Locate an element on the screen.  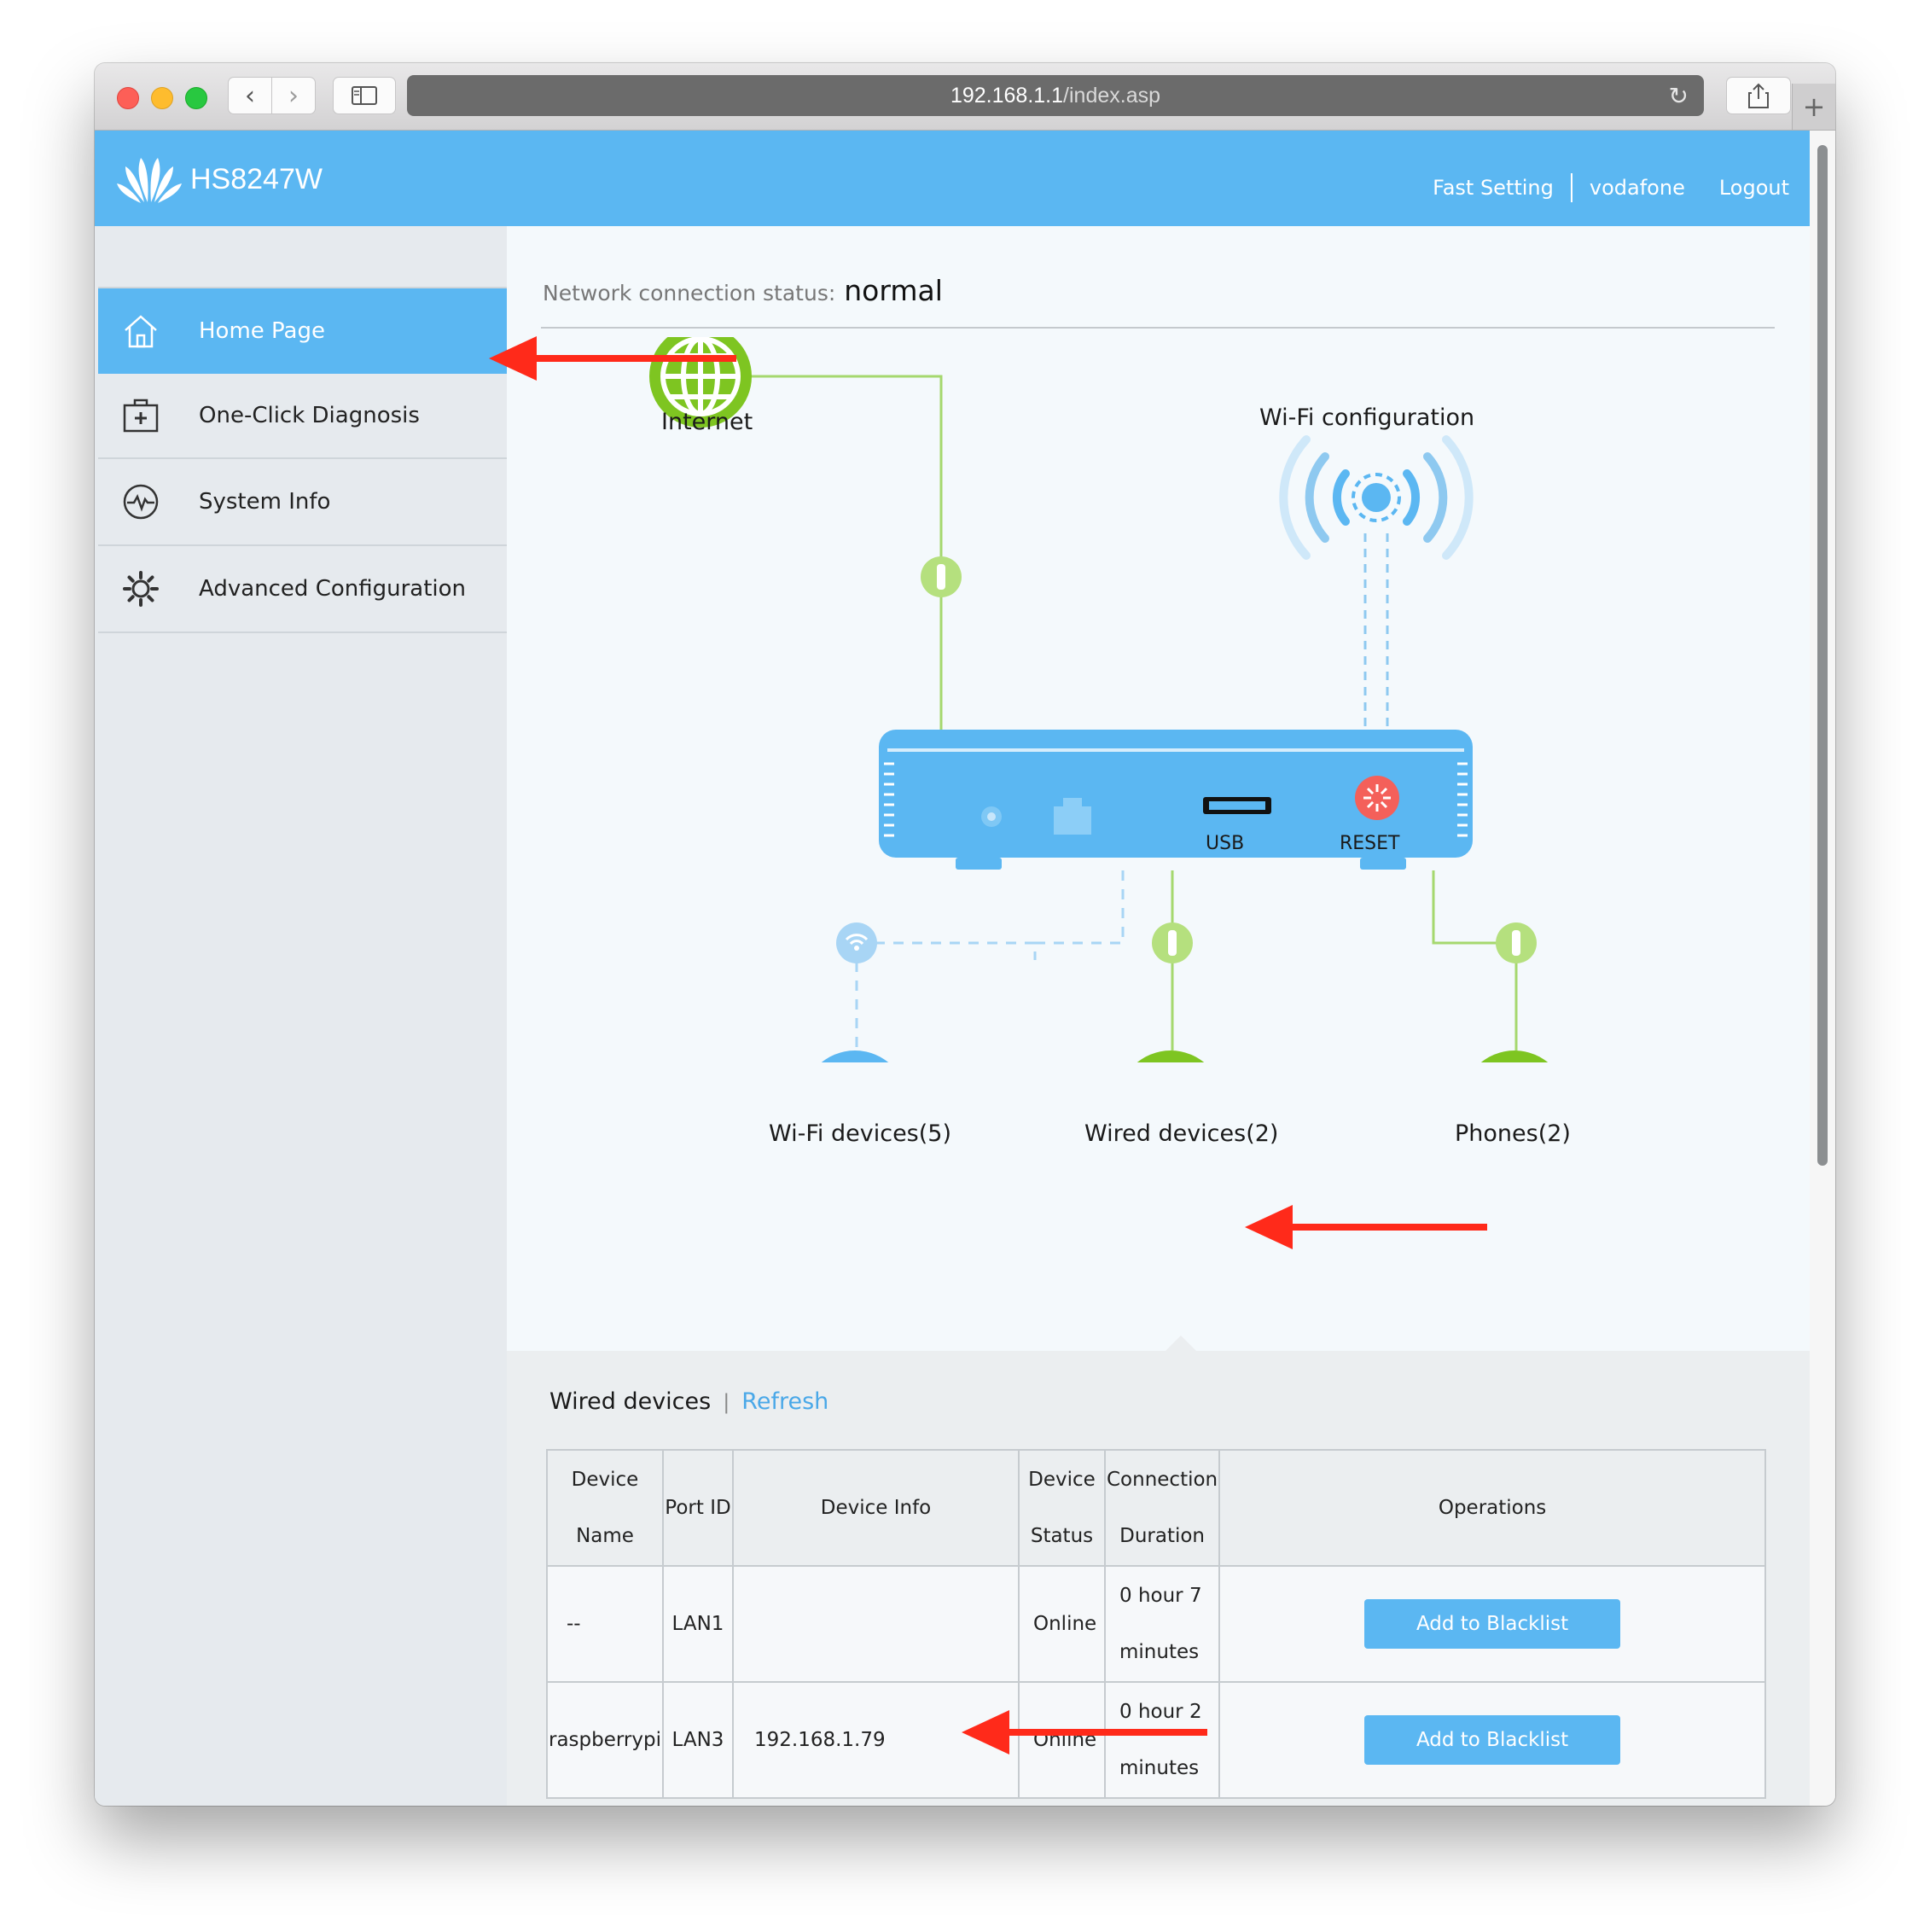
chevron-right-icon: › is located at coordinates (293, 95).